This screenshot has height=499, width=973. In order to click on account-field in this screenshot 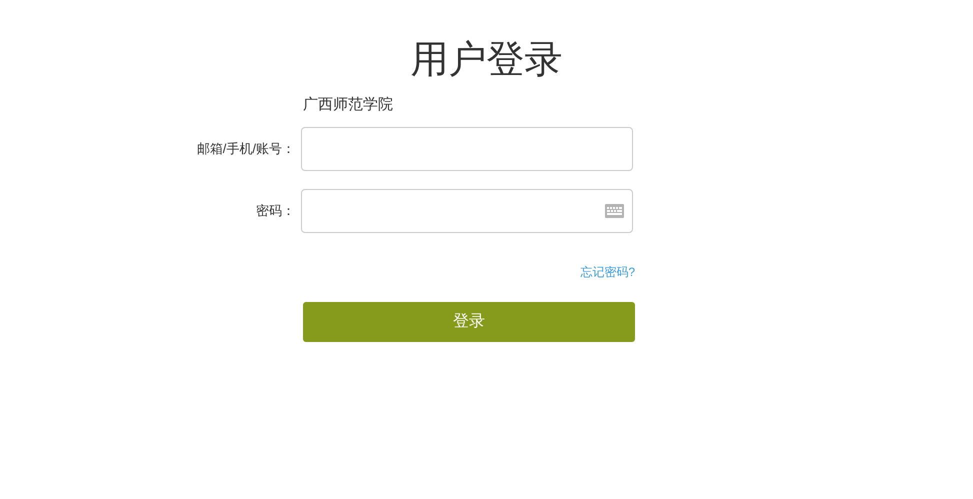, I will do `click(467, 149)`.